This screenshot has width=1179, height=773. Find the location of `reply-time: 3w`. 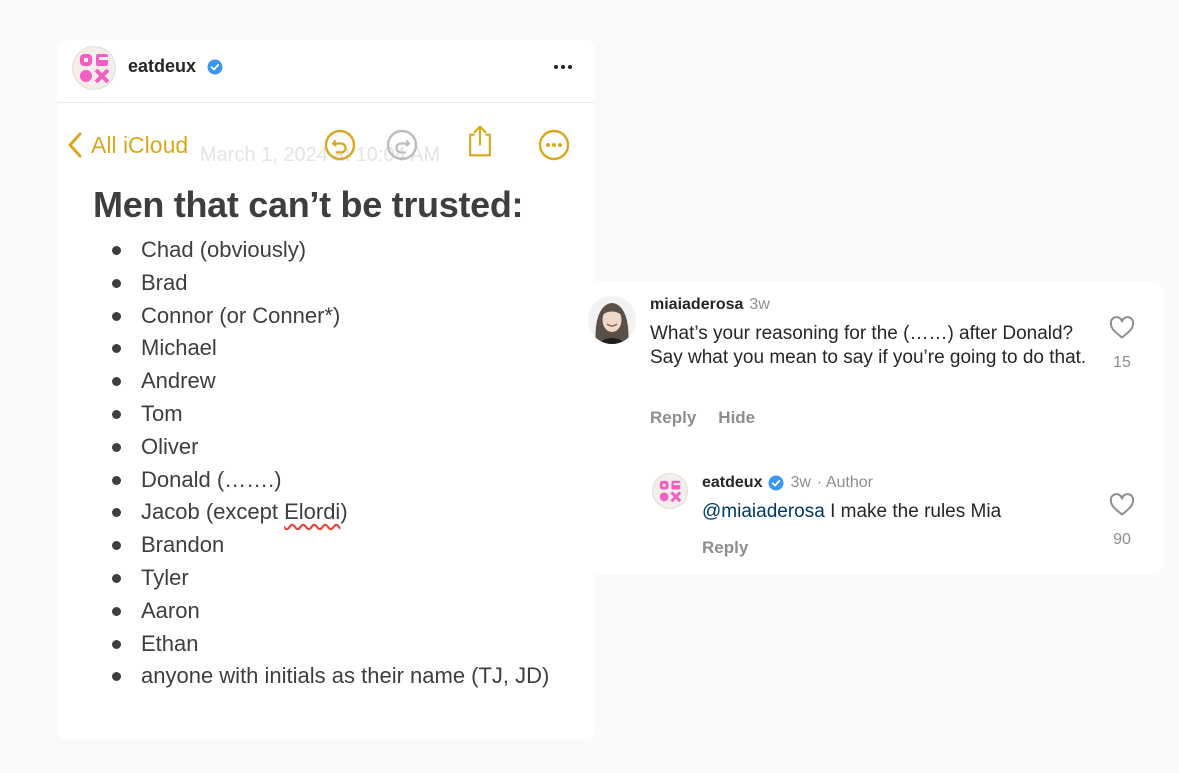

reply-time: 3w is located at coordinates (800, 482).